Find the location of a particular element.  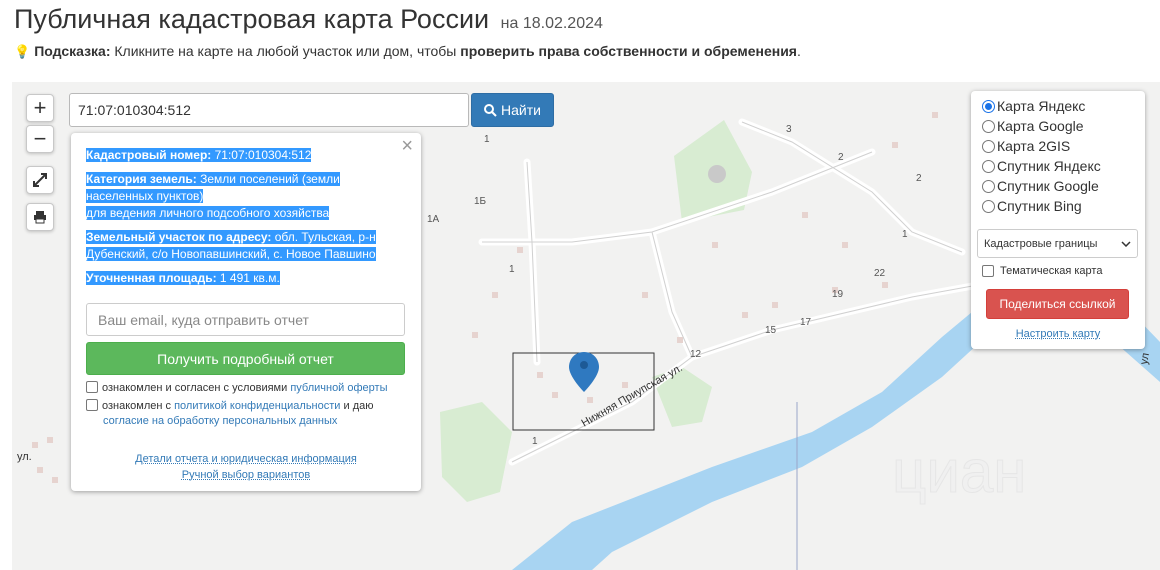

layer-option-google-map: Карта Google is located at coordinates (1033, 126).